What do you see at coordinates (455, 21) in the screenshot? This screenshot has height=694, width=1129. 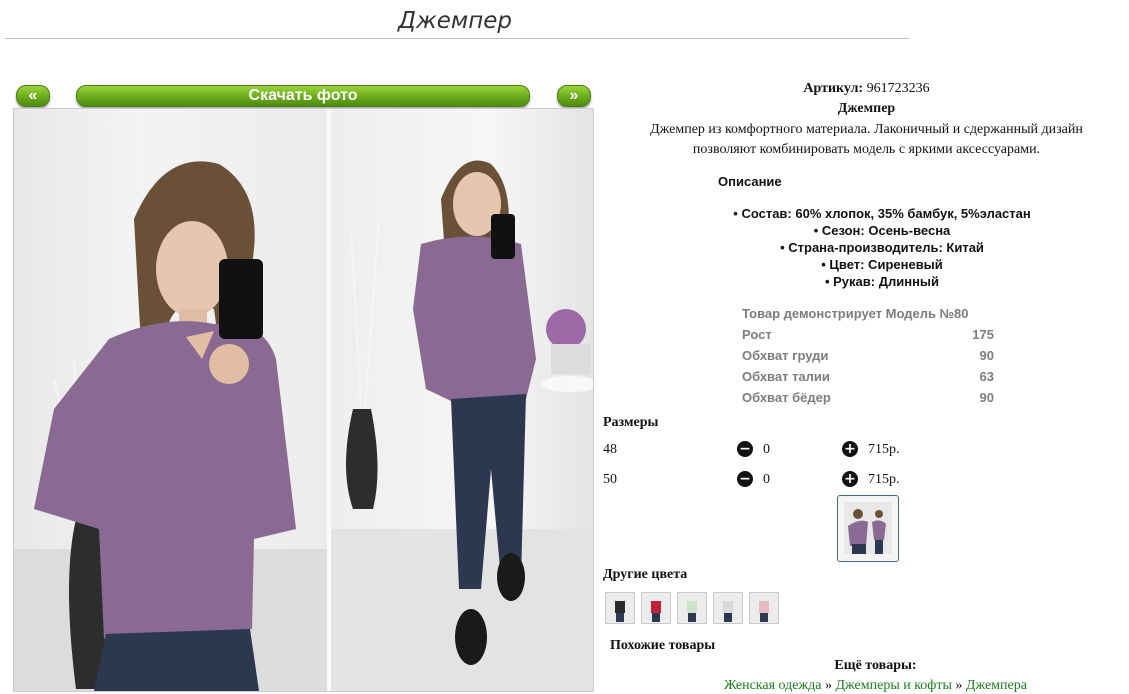 I see `page-title: Джемпер` at bounding box center [455, 21].